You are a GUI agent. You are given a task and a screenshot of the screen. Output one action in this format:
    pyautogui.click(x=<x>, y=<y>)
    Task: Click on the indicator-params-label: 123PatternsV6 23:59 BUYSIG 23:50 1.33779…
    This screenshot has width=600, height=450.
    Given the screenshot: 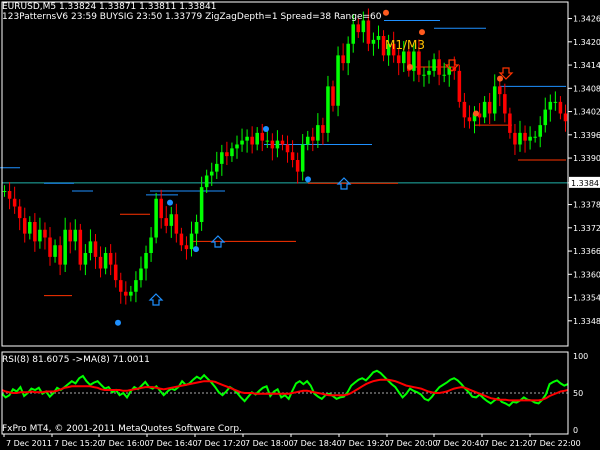 What is the action you would take?
    pyautogui.click(x=192, y=17)
    